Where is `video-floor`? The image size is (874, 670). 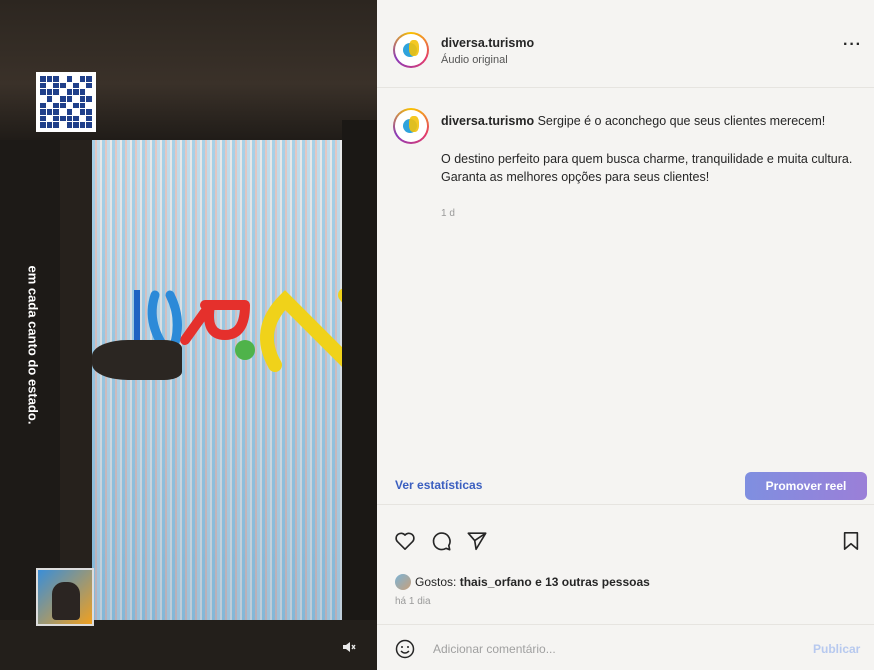 video-floor is located at coordinates (188, 645).